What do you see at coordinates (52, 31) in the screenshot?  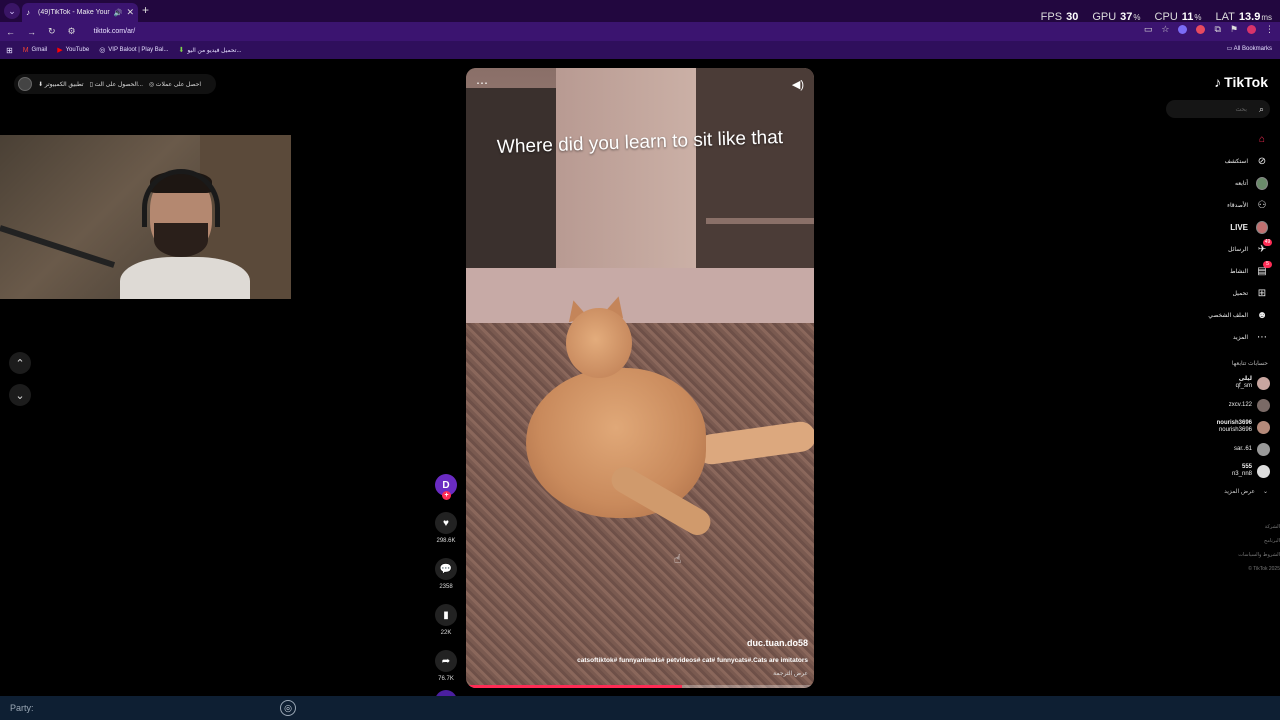 I see `reload-icon: ↻` at bounding box center [52, 31].